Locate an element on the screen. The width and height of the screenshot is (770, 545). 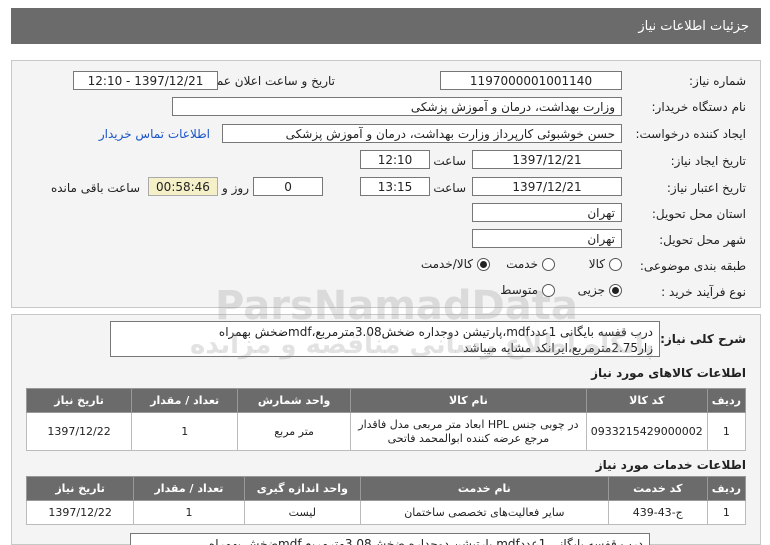
remaining-time-field: 00:58:46 is located at coordinates (183, 186).